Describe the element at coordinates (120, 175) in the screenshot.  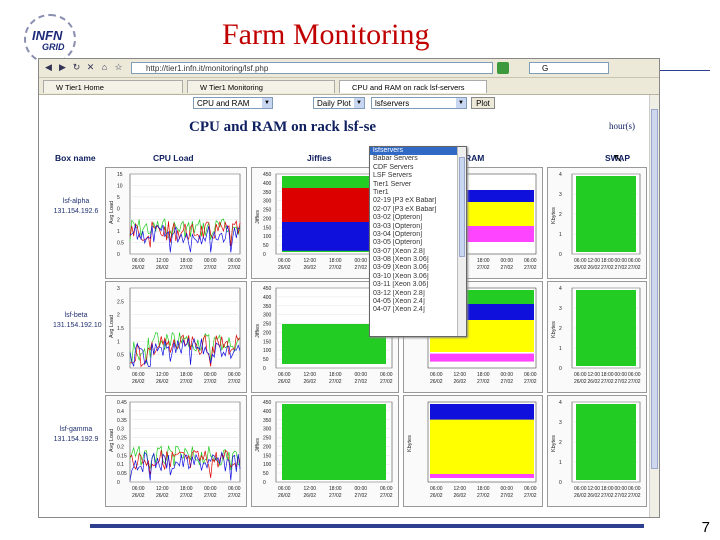
I see `y-tick-label: 15` at that location.